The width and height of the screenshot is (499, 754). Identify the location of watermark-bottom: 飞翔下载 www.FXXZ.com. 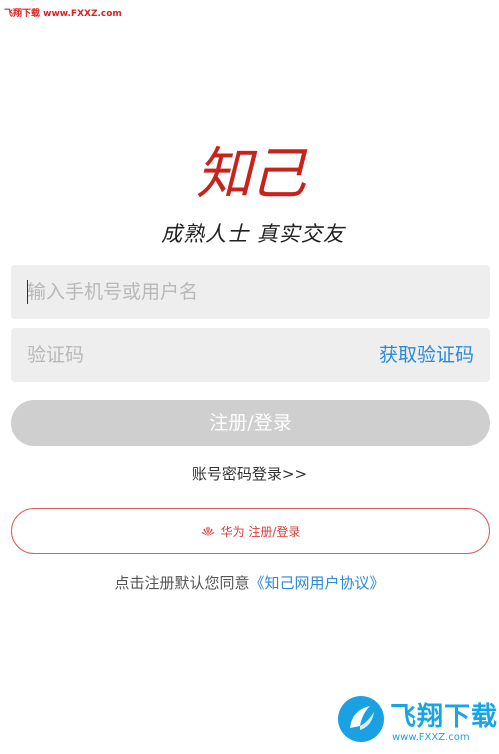
(418, 722).